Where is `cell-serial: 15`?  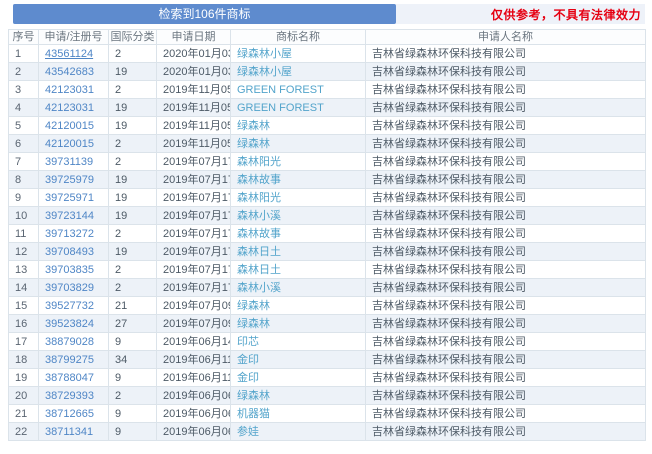
cell-serial: 15 is located at coordinates (23, 305).